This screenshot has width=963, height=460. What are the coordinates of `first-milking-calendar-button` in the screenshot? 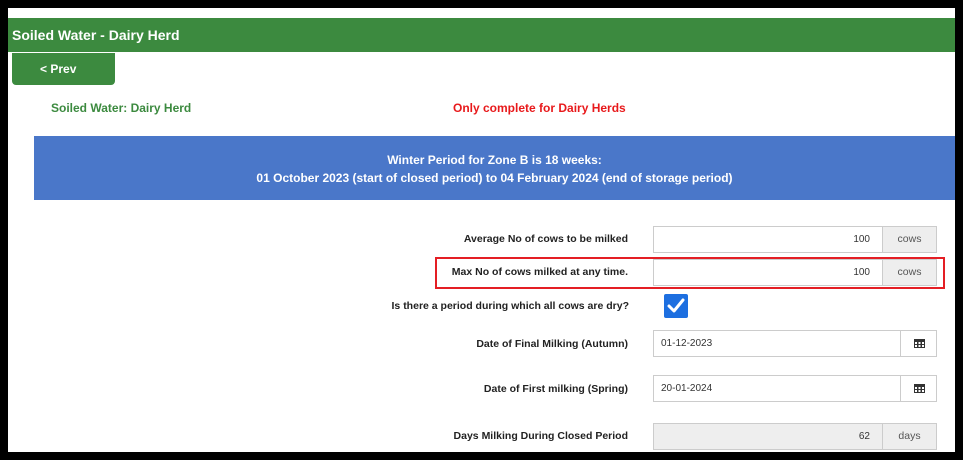 It's located at (918, 388).